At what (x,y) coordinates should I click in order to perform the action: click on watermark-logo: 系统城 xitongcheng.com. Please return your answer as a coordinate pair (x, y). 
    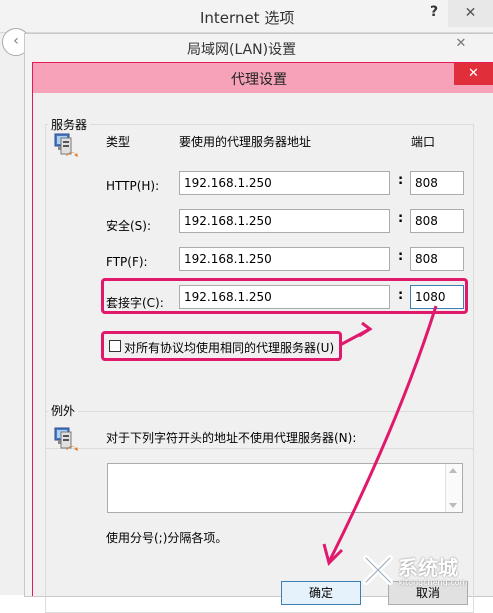
    Looking at the image, I should click on (425, 570).